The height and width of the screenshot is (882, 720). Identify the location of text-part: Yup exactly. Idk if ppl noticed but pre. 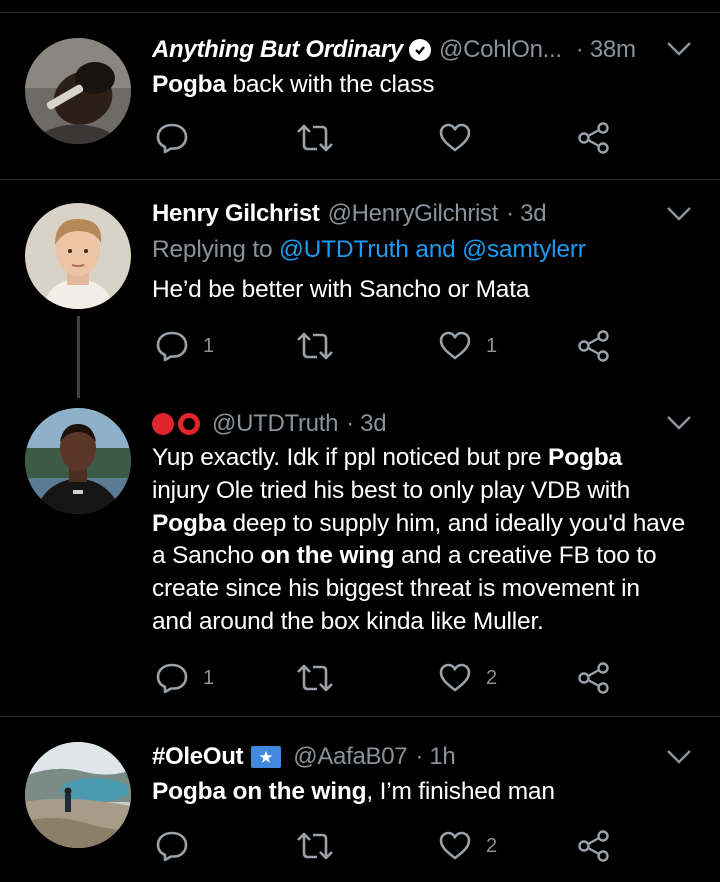
(350, 457).